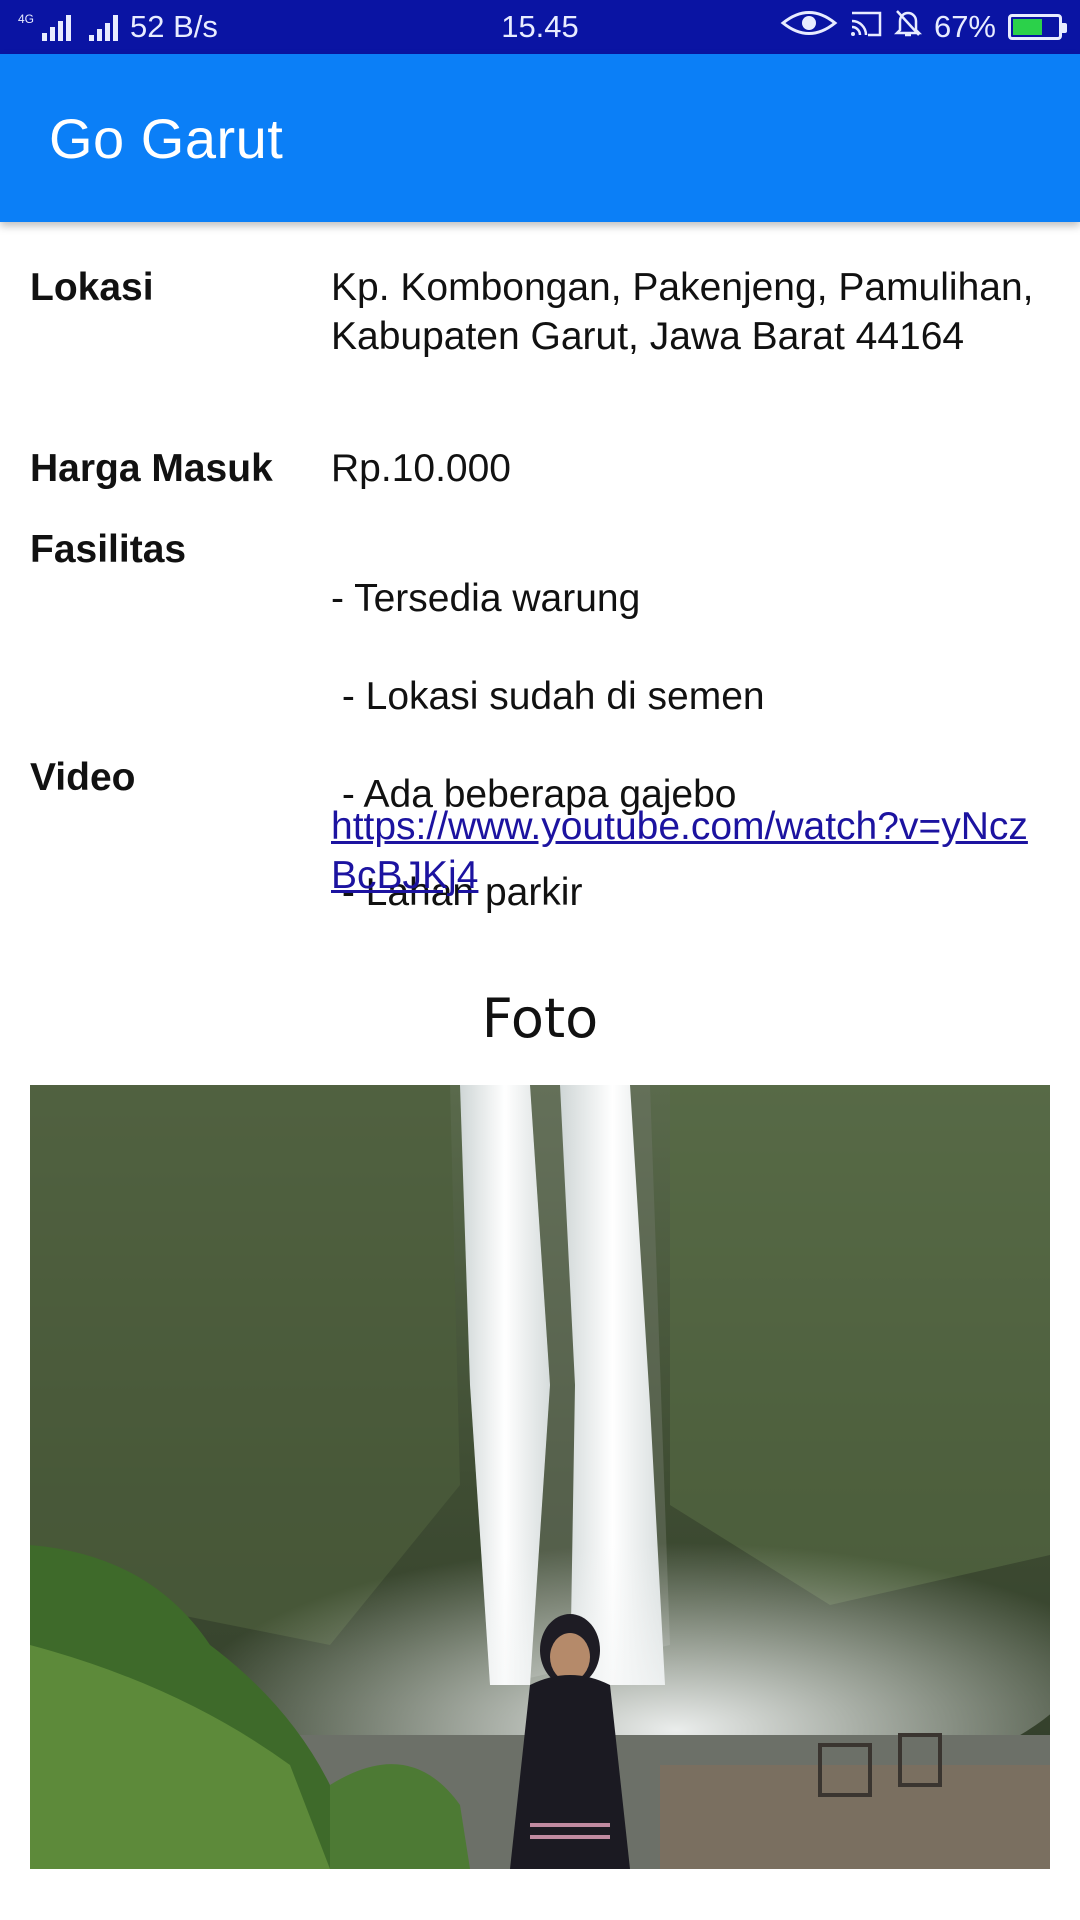  Describe the element at coordinates (166, 138) in the screenshot. I see `app-title: Go Garut` at that location.